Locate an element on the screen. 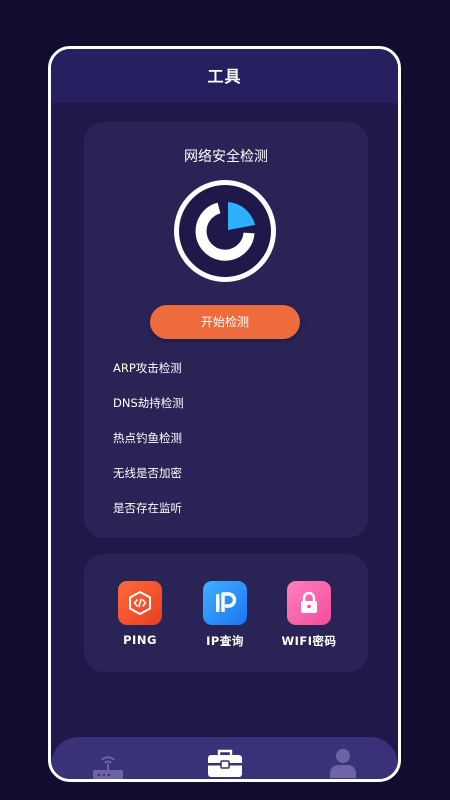  page-title: 工具 is located at coordinates (224, 76).